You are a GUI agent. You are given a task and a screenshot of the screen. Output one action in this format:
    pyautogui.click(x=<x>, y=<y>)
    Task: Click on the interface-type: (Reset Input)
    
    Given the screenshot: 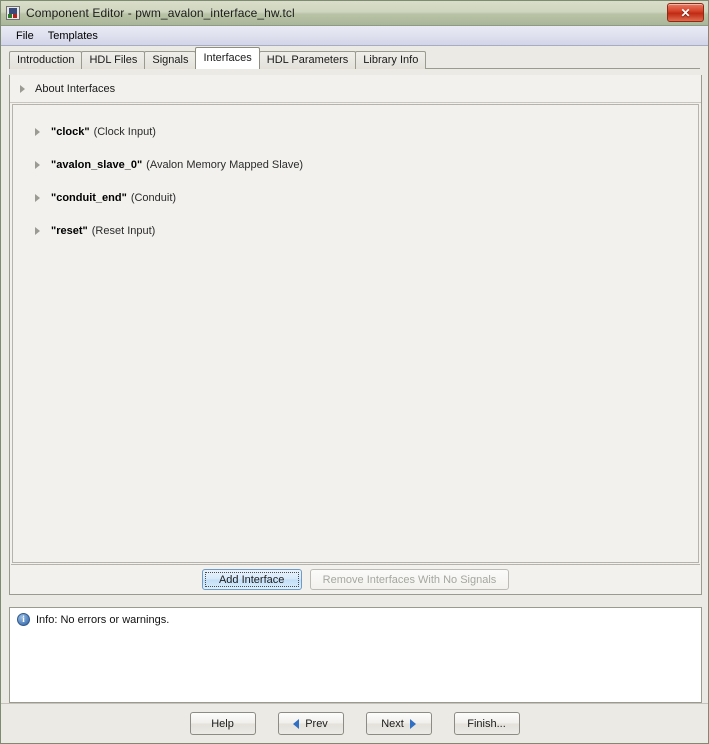 What is the action you would take?
    pyautogui.click(x=123, y=230)
    